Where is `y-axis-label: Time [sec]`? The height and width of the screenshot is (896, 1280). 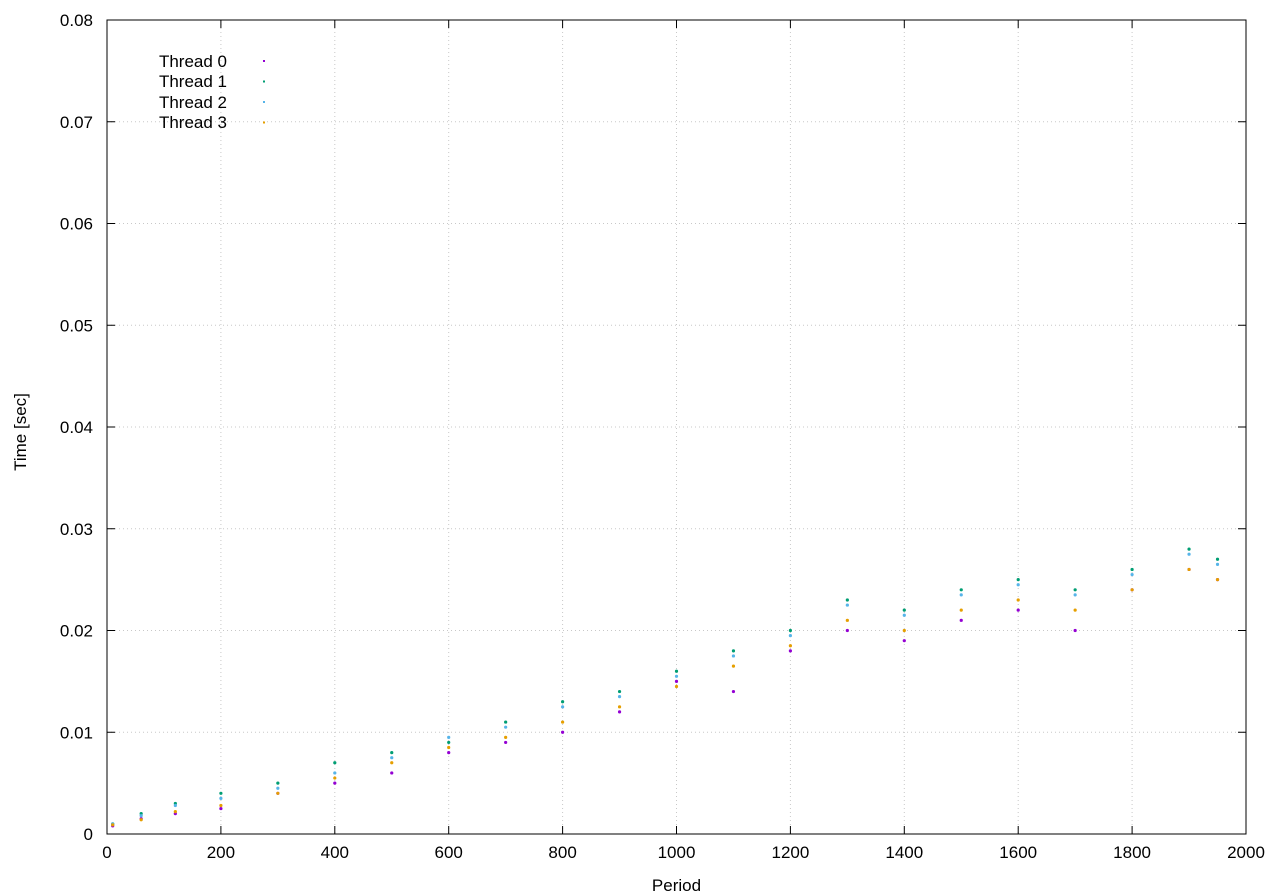
y-axis-label: Time [sec] is located at coordinates (20, 432).